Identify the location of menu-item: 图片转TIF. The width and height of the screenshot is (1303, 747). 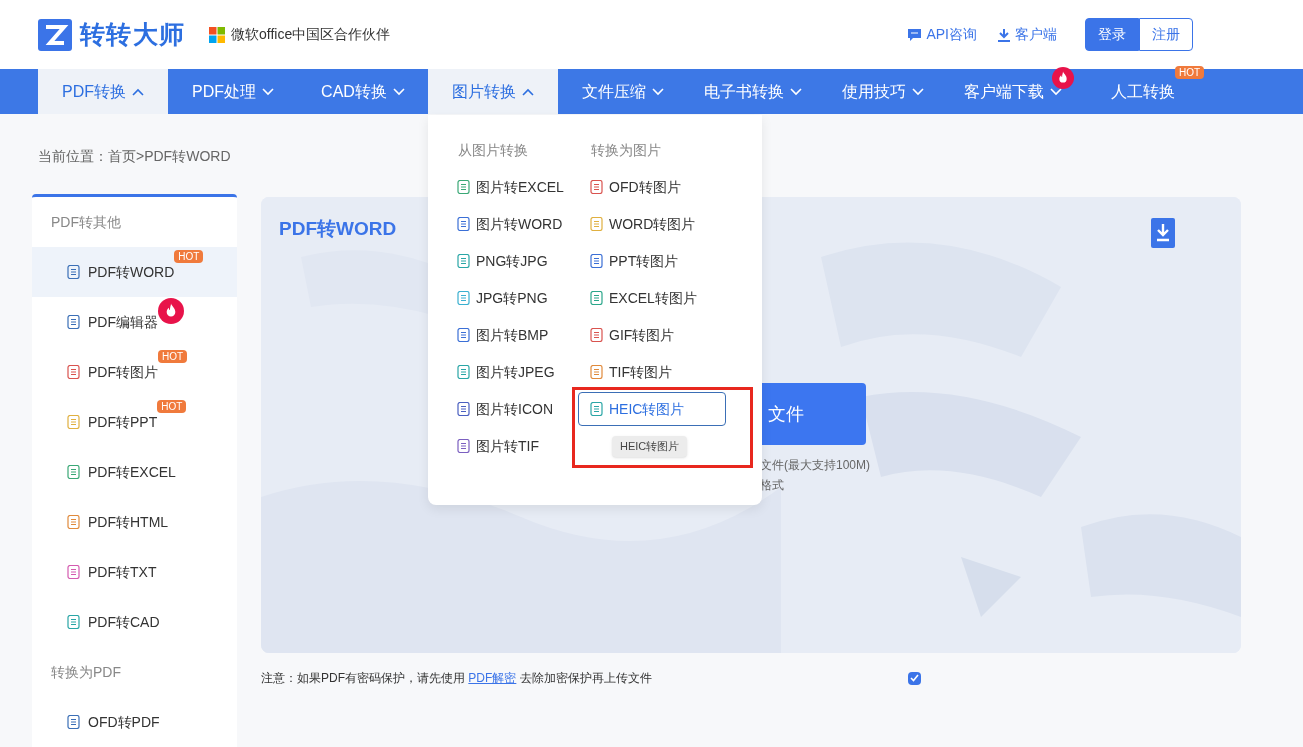
(498, 446).